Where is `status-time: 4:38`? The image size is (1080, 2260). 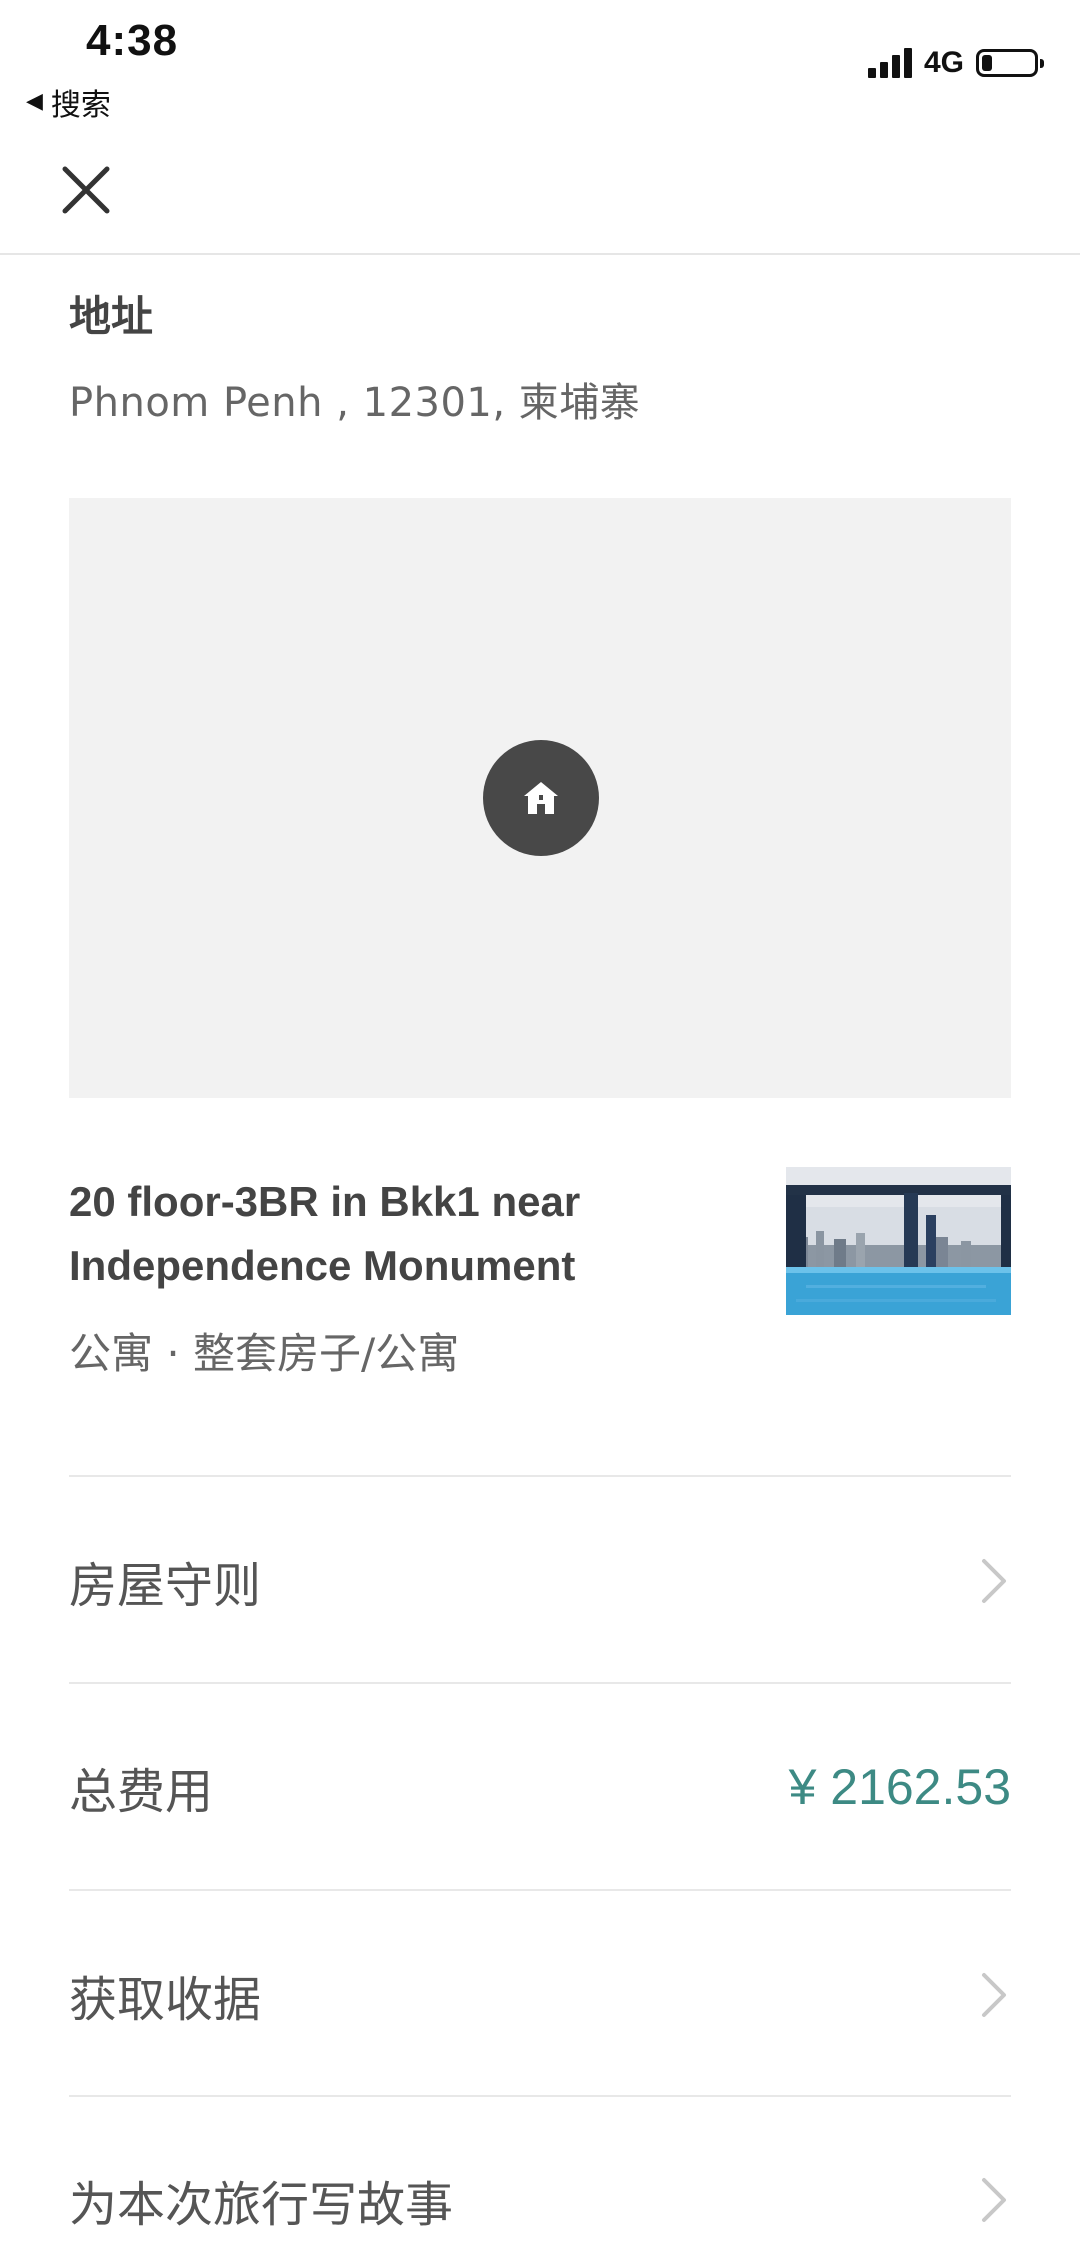 status-time: 4:38 is located at coordinates (132, 40).